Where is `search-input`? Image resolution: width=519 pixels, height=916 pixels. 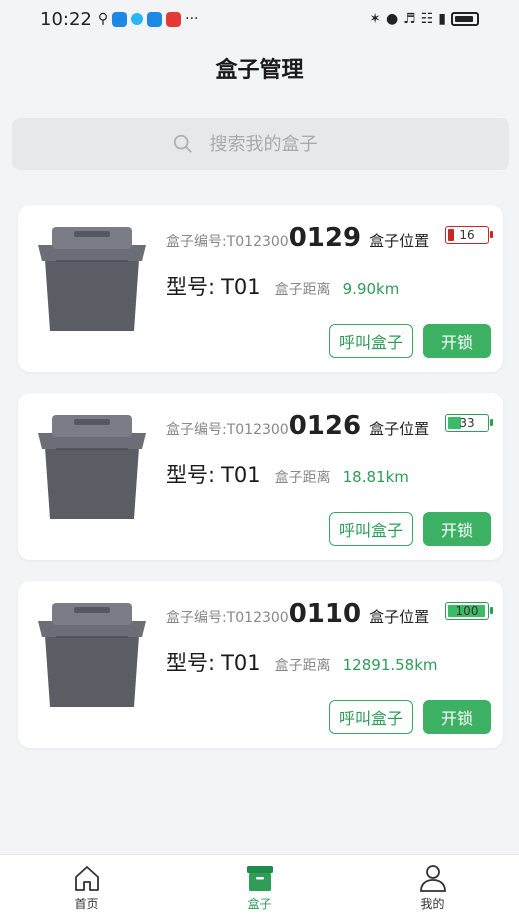 search-input is located at coordinates (279, 144).